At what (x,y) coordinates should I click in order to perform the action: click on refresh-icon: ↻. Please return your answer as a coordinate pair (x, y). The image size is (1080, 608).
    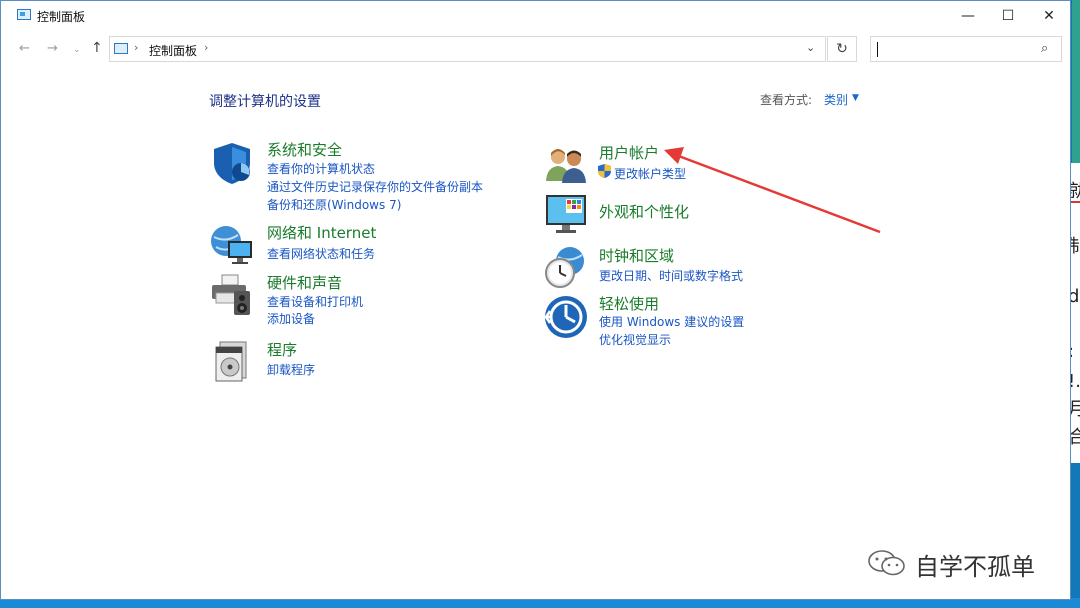
    Looking at the image, I should click on (842, 49).